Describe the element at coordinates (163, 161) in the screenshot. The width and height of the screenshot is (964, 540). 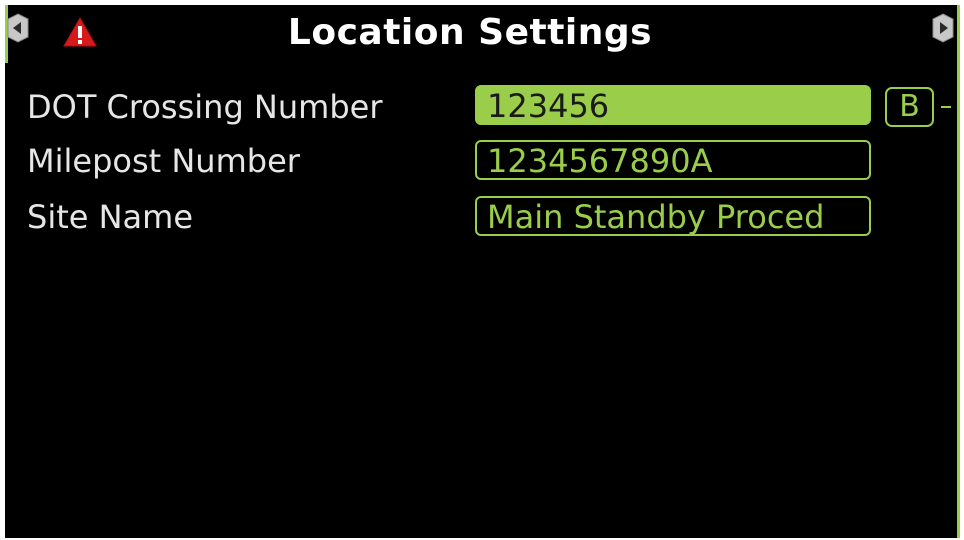
I see `milepost-number-label: Milepost Number` at that location.